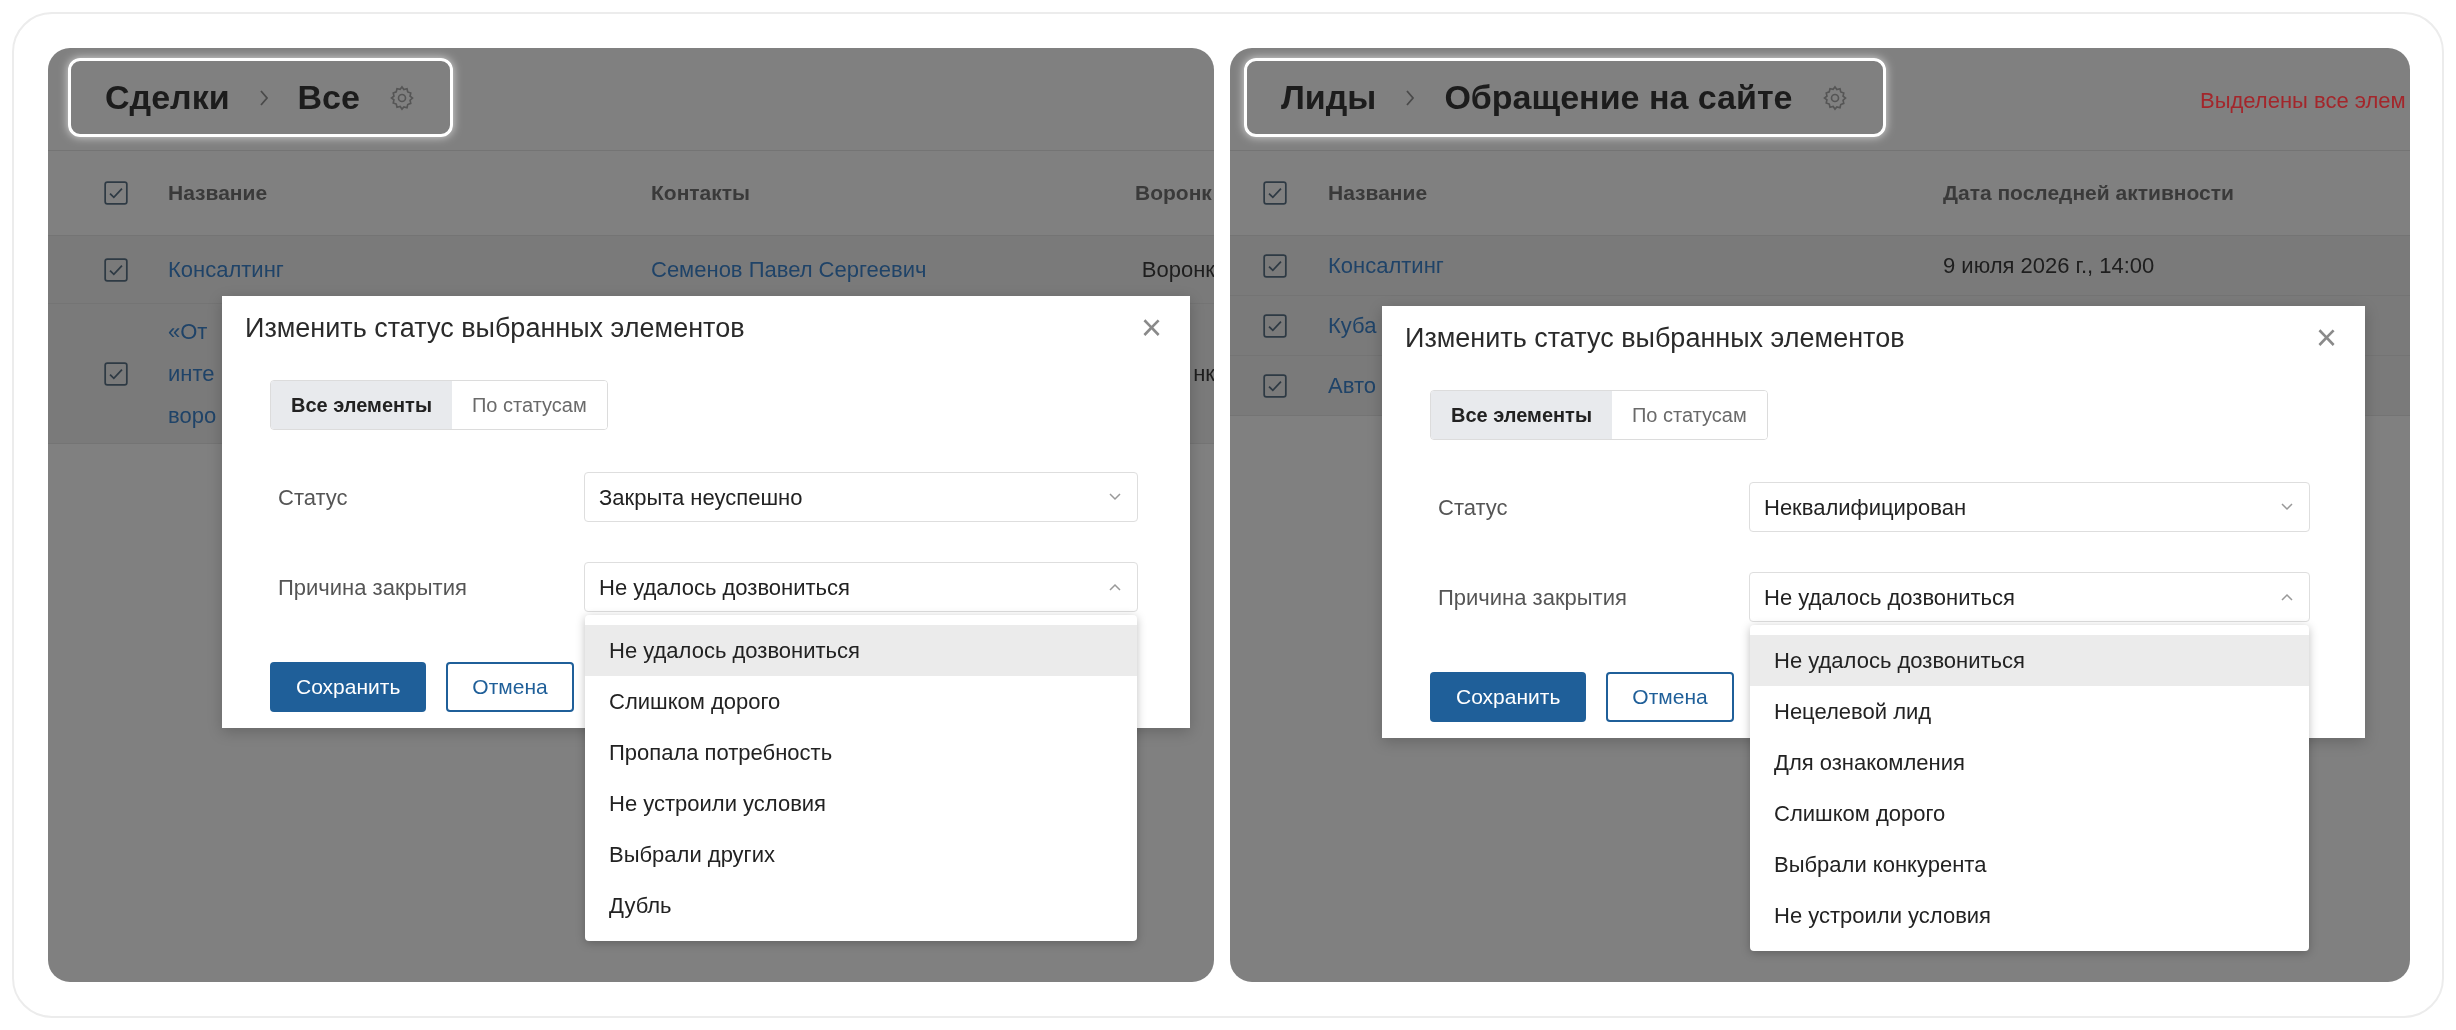  What do you see at coordinates (2029, 507) in the screenshot?
I see `select-field: Неквалифицирован` at bounding box center [2029, 507].